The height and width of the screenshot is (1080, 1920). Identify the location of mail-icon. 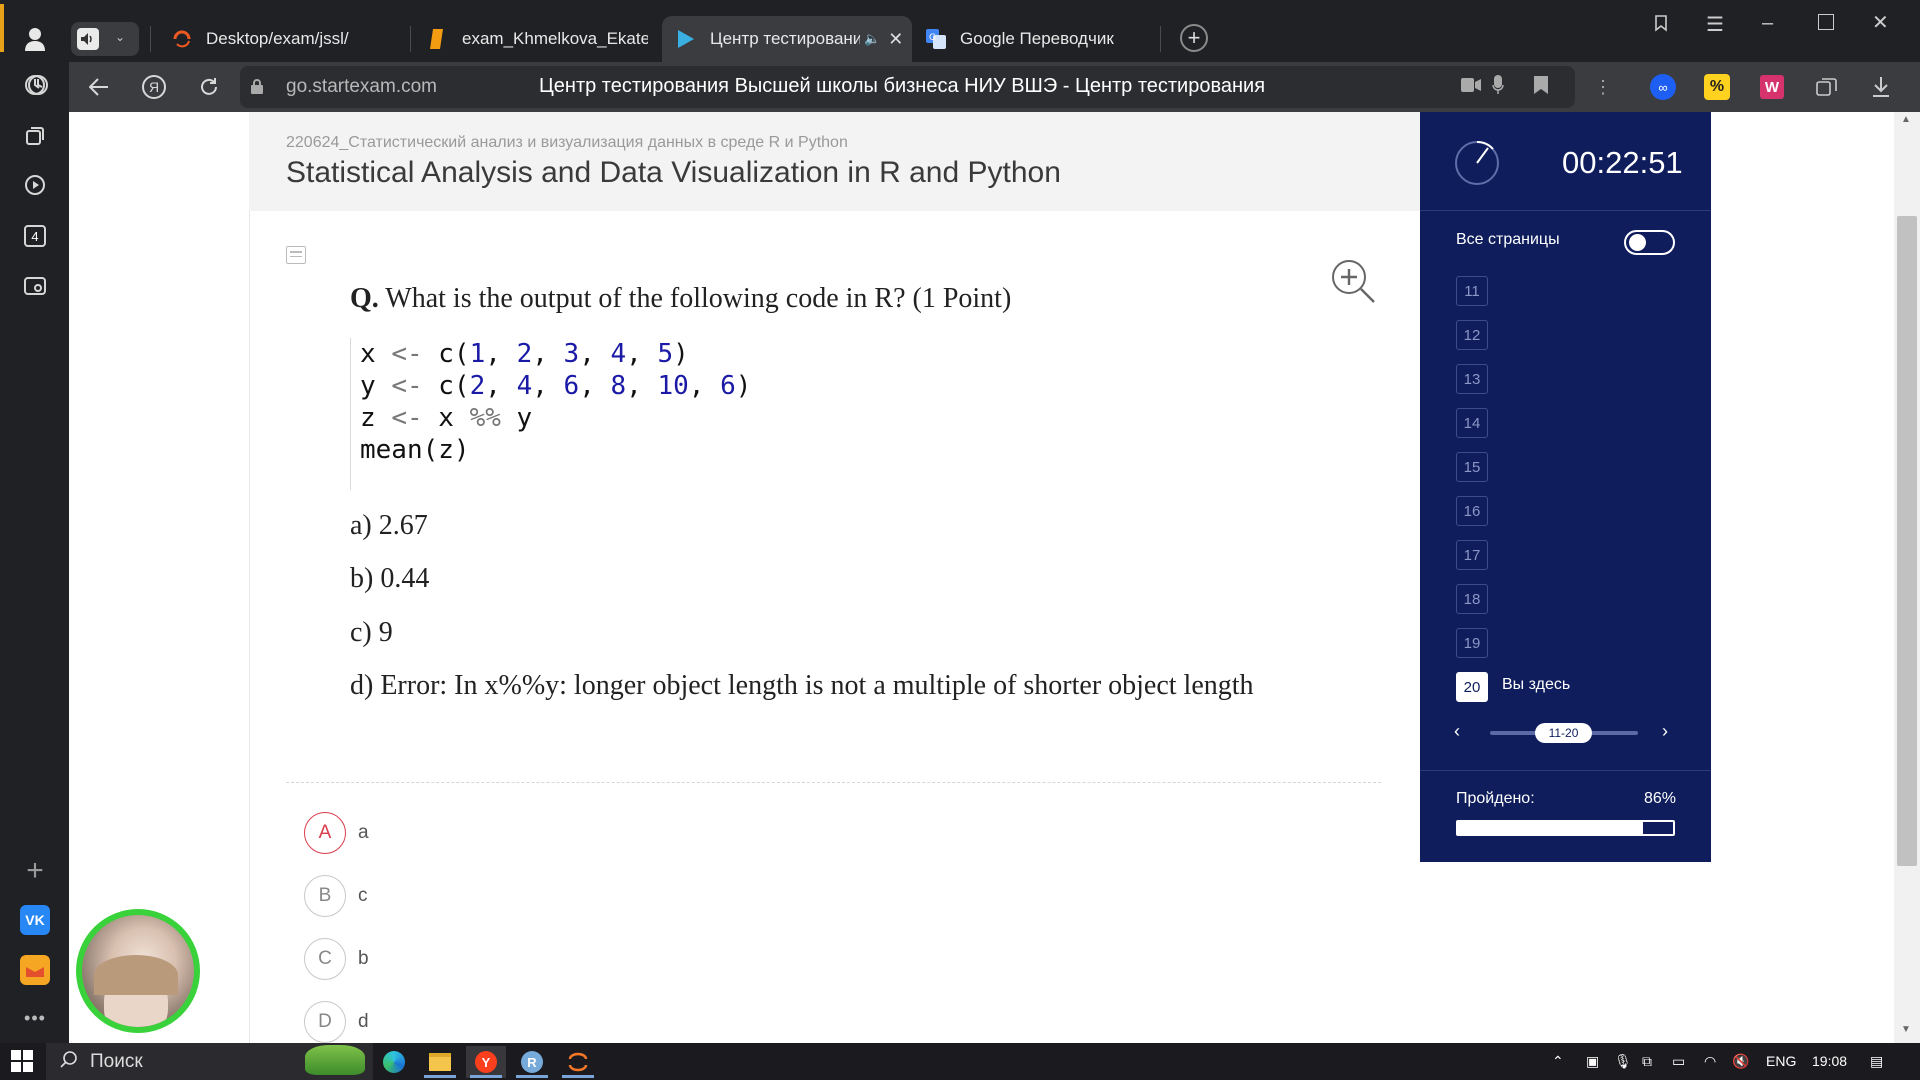
(35, 970).